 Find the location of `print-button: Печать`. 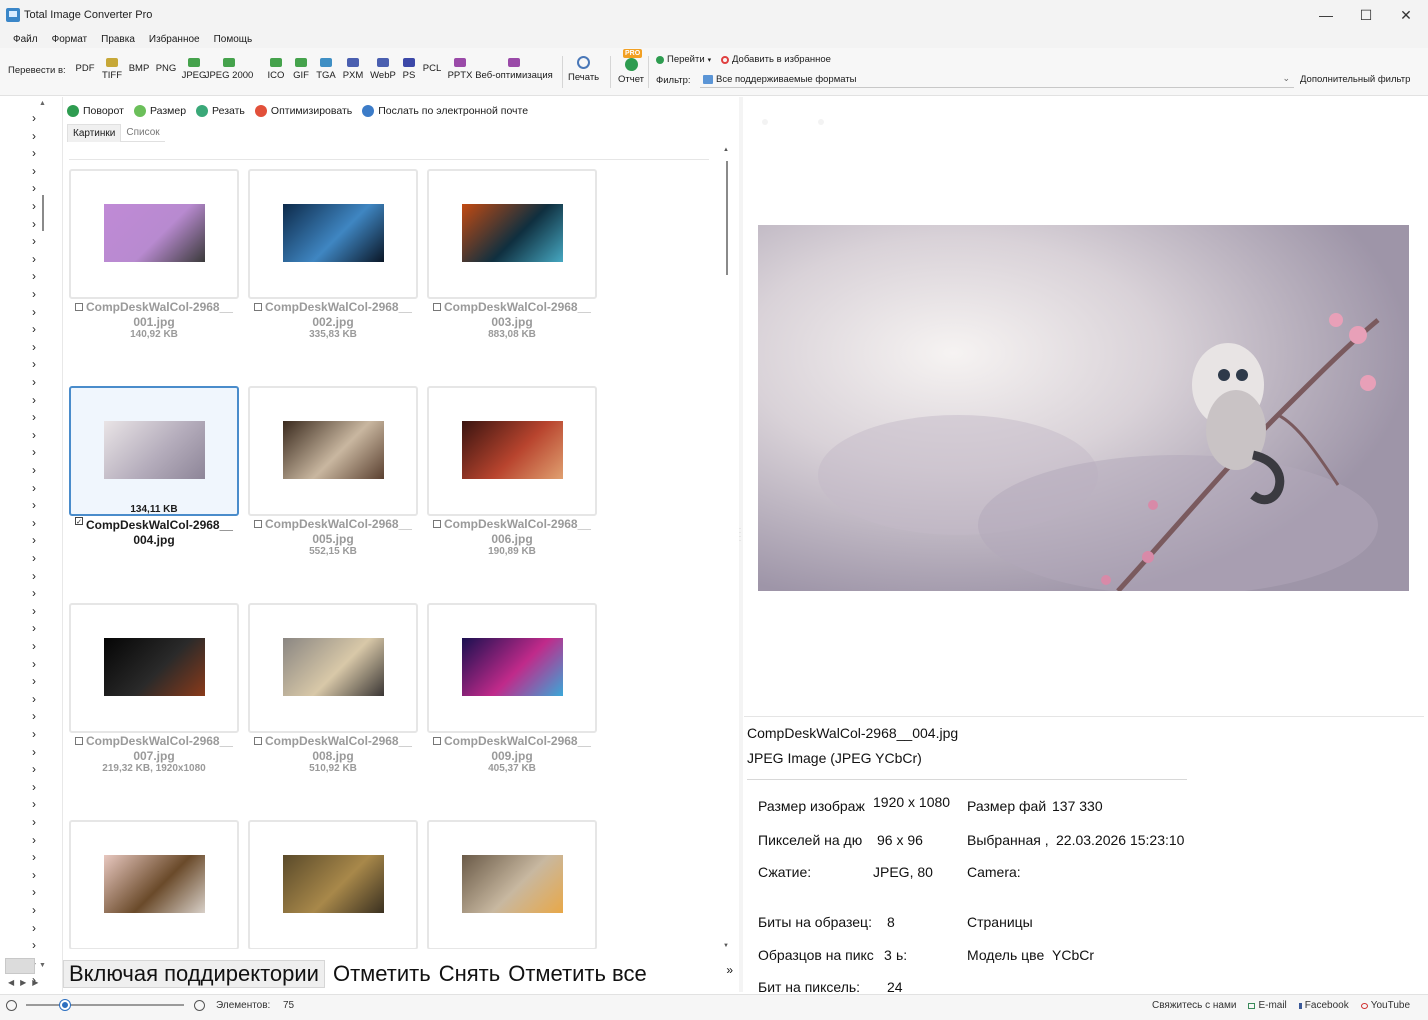

print-button: Печать is located at coordinates (583, 68).